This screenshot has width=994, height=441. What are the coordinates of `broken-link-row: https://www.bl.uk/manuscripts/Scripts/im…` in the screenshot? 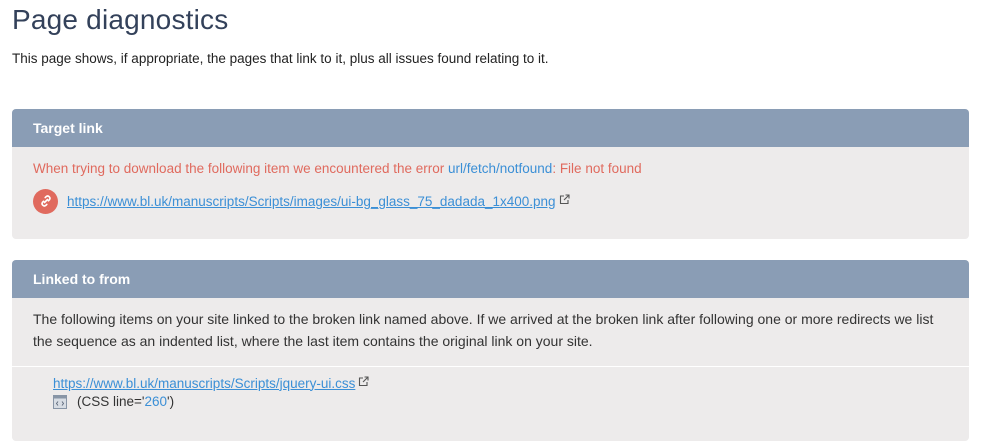 It's located at (301, 201).